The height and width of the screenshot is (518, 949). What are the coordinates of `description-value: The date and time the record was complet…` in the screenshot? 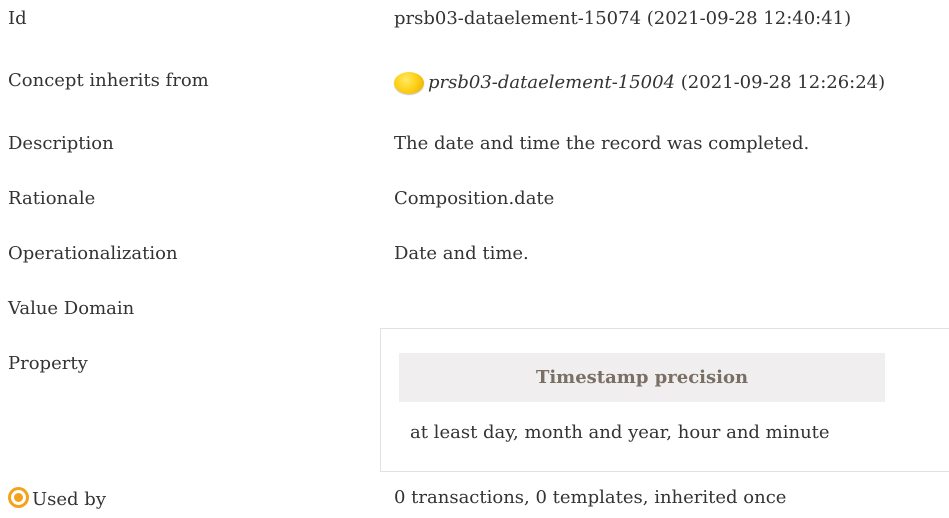 It's located at (602, 143).